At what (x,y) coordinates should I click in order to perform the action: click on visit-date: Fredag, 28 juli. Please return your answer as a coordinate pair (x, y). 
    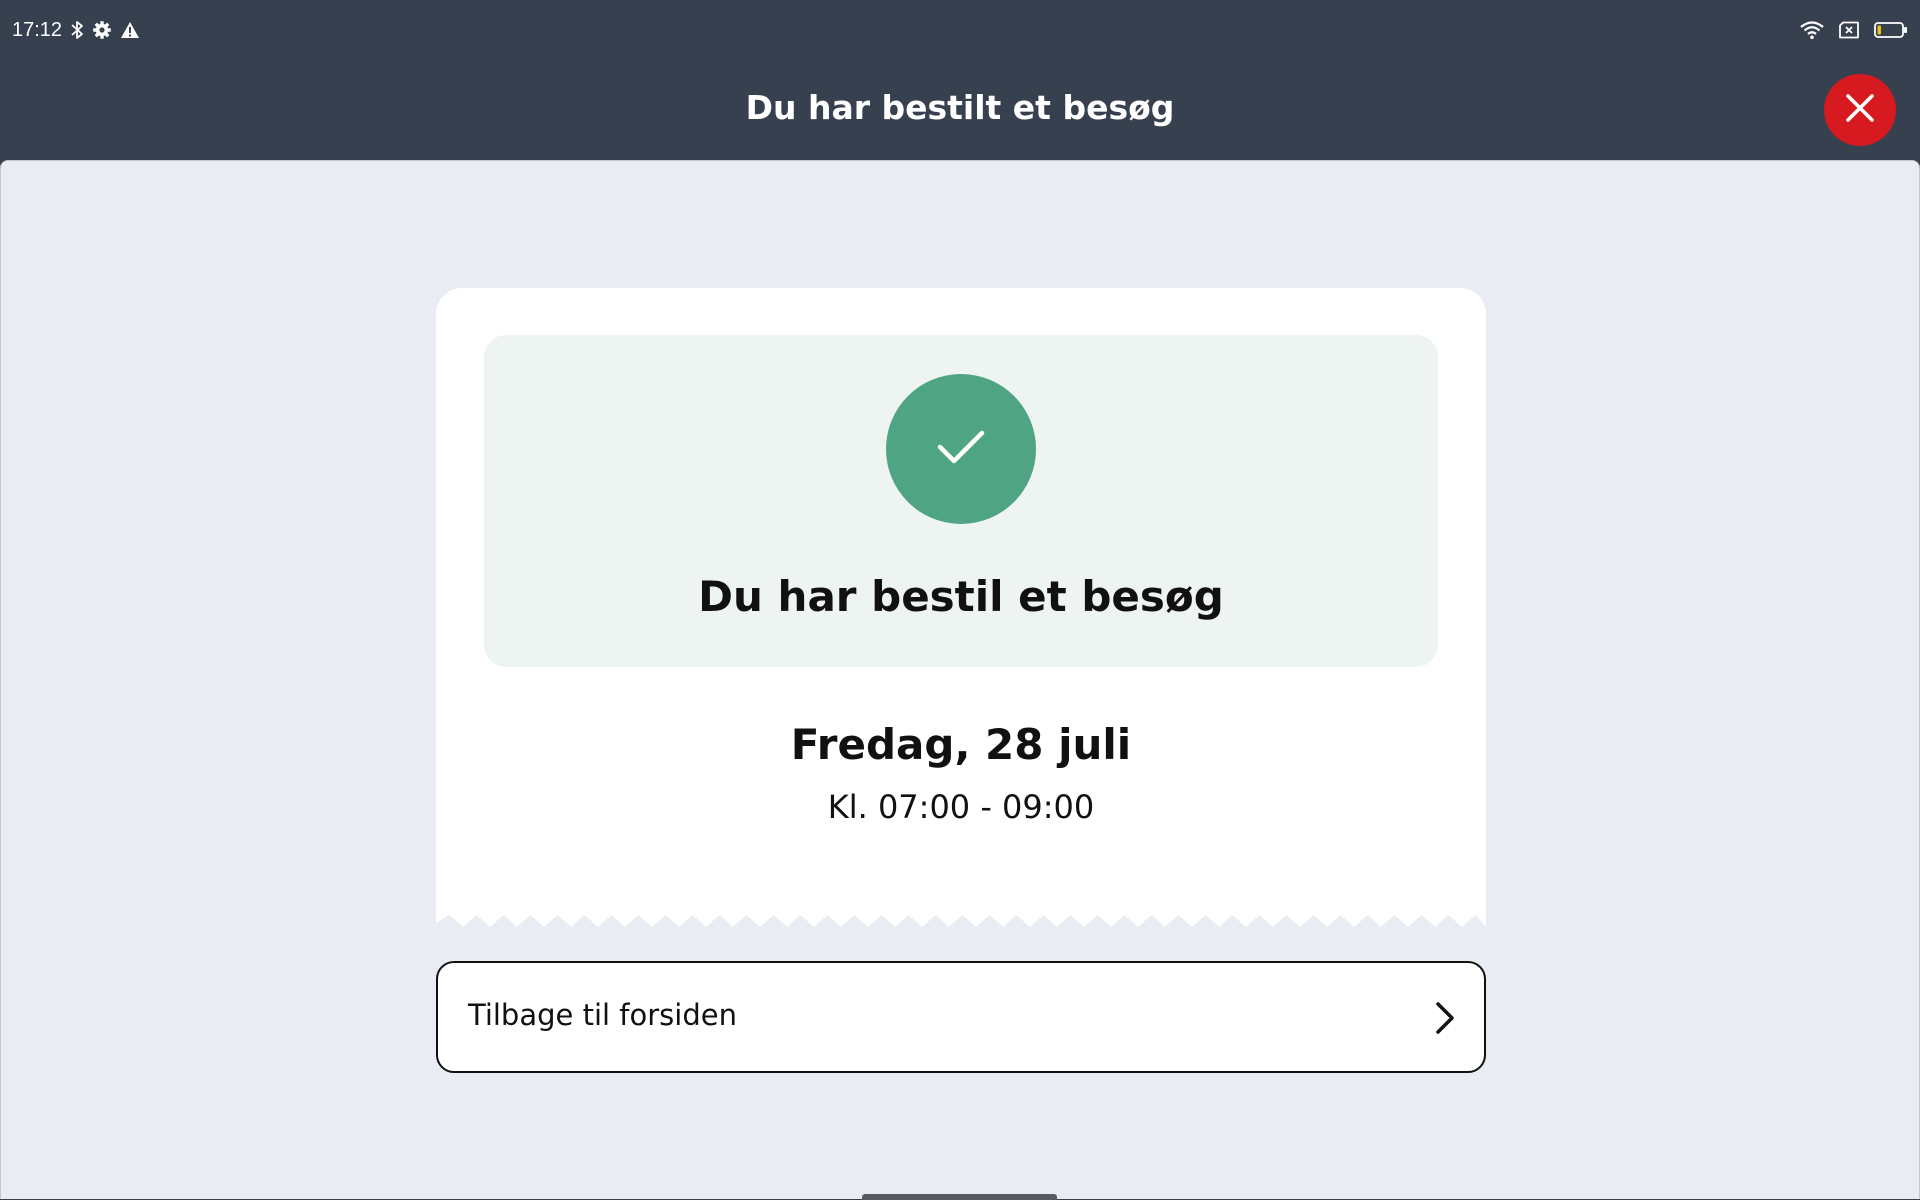
    Looking at the image, I should click on (961, 744).